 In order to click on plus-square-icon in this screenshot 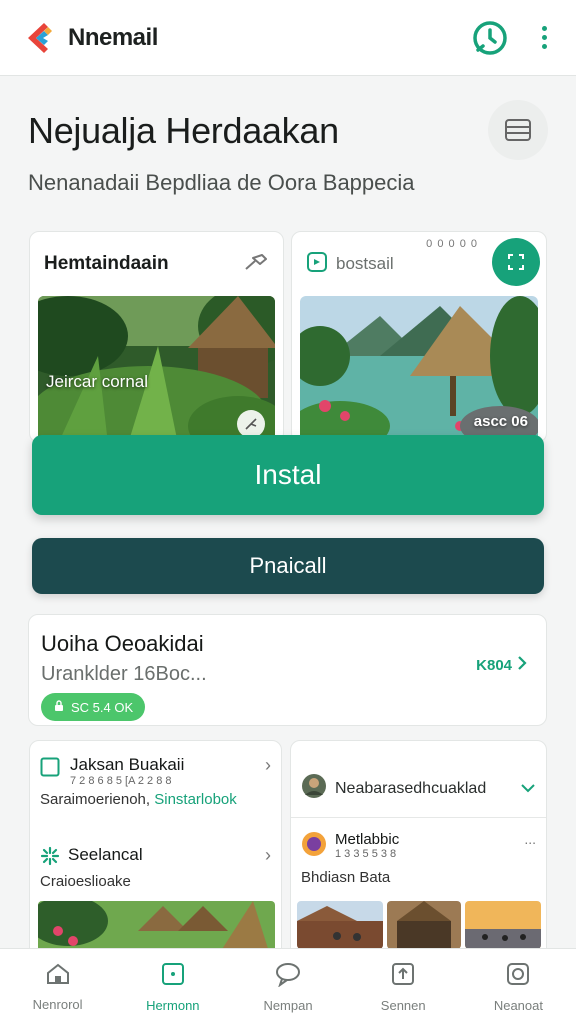, I will do `click(403, 976)`.